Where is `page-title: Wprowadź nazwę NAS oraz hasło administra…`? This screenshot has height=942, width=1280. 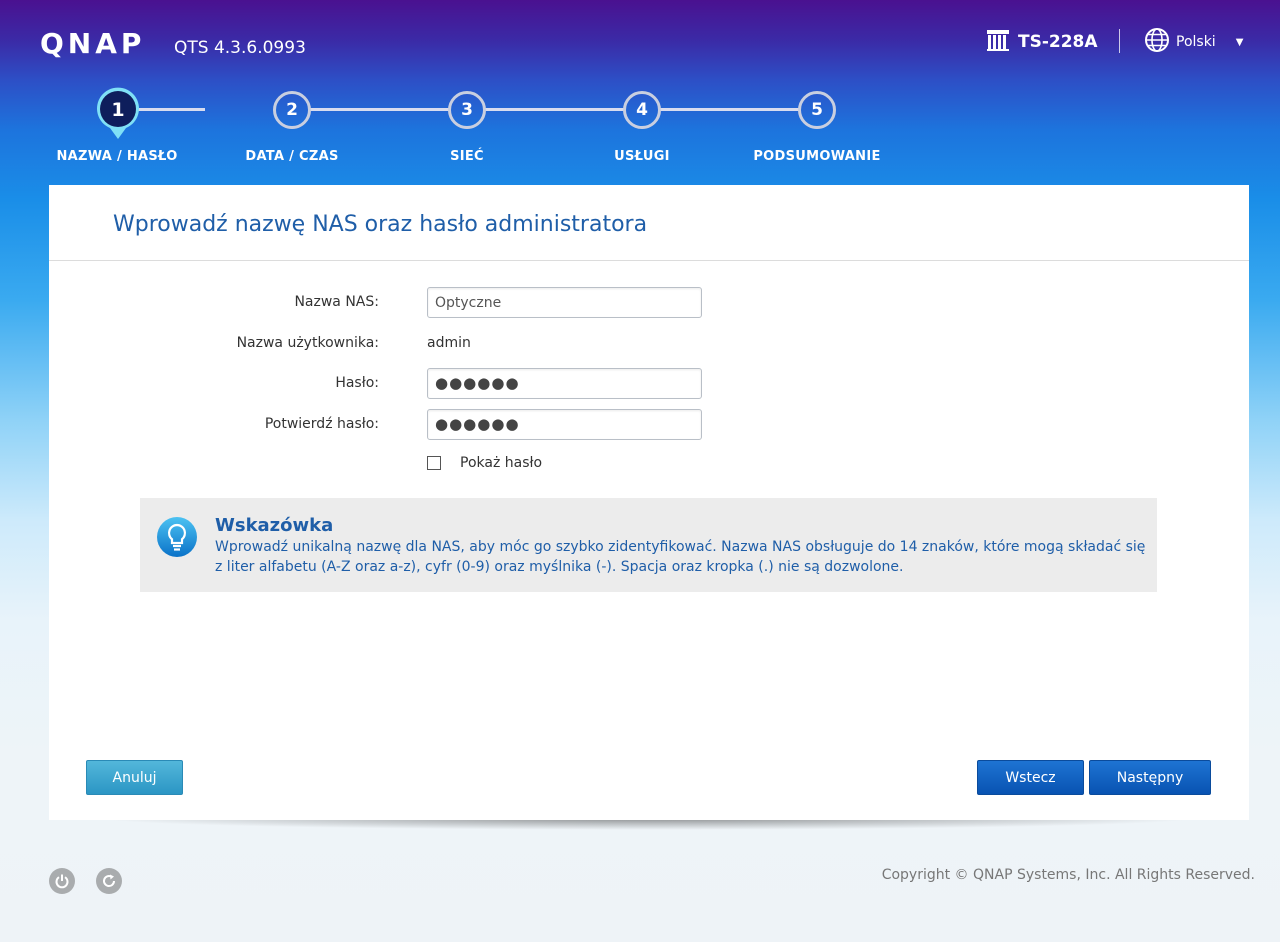
page-title: Wprowadź nazwę NAS oraz hasło administra… is located at coordinates (380, 224).